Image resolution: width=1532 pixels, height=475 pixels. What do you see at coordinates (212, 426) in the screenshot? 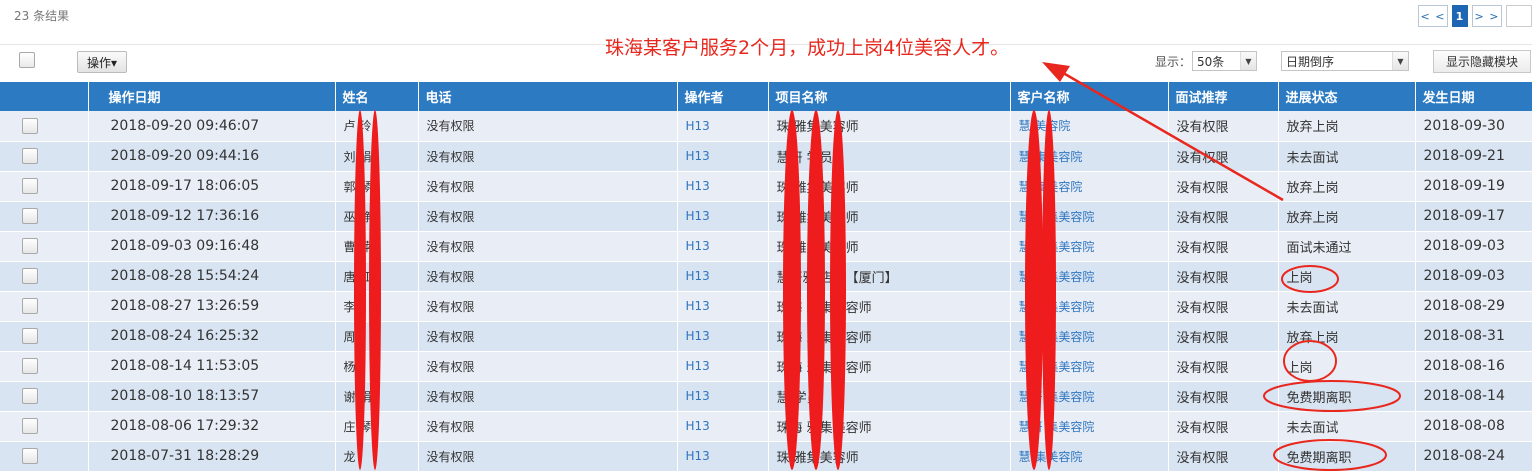
I see `cell-op-date: 2018-08-06 17:29:32` at bounding box center [212, 426].